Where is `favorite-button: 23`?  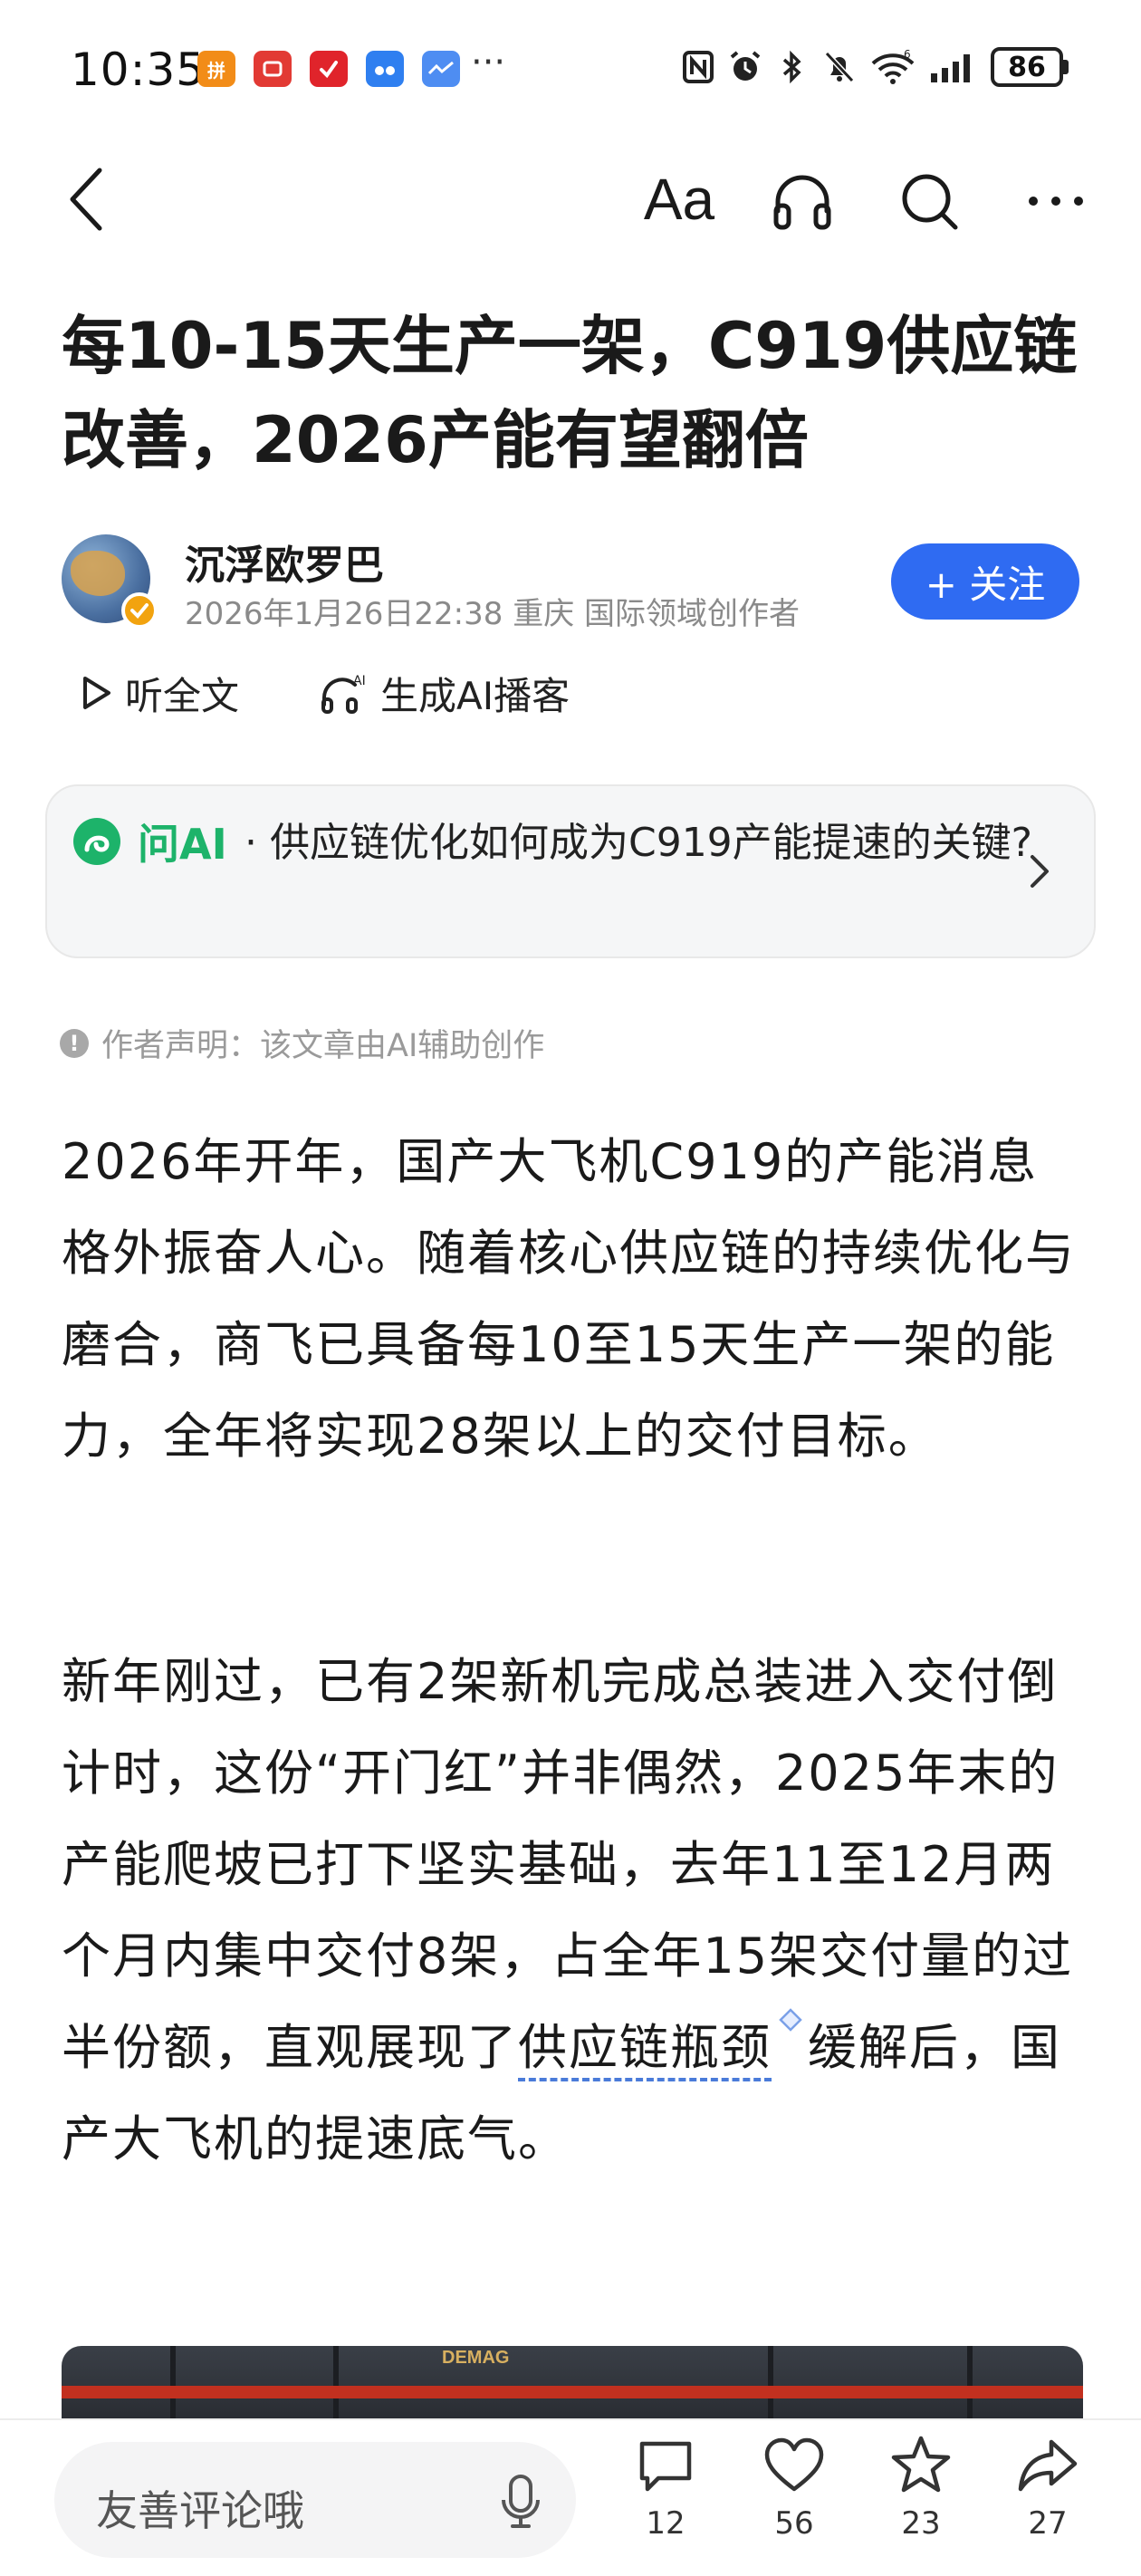
favorite-button: 23 is located at coordinates (921, 2487).